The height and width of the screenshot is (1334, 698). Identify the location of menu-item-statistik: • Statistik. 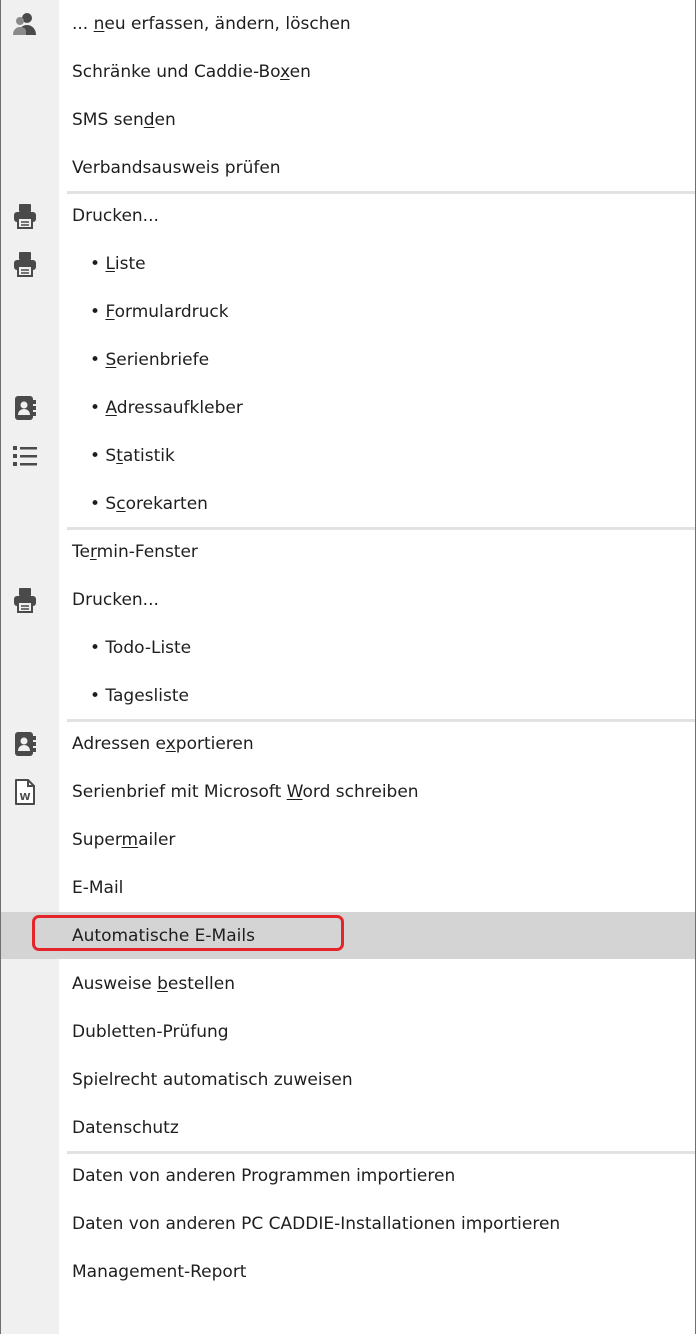
(348, 455).